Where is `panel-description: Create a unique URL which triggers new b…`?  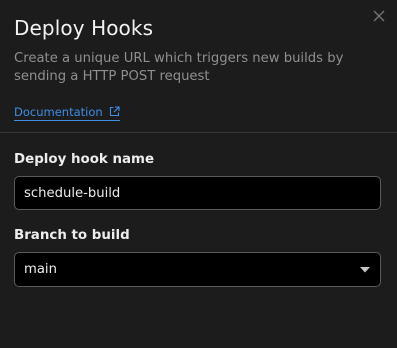 panel-description: Create a unique URL which triggers new b… is located at coordinates (179, 67).